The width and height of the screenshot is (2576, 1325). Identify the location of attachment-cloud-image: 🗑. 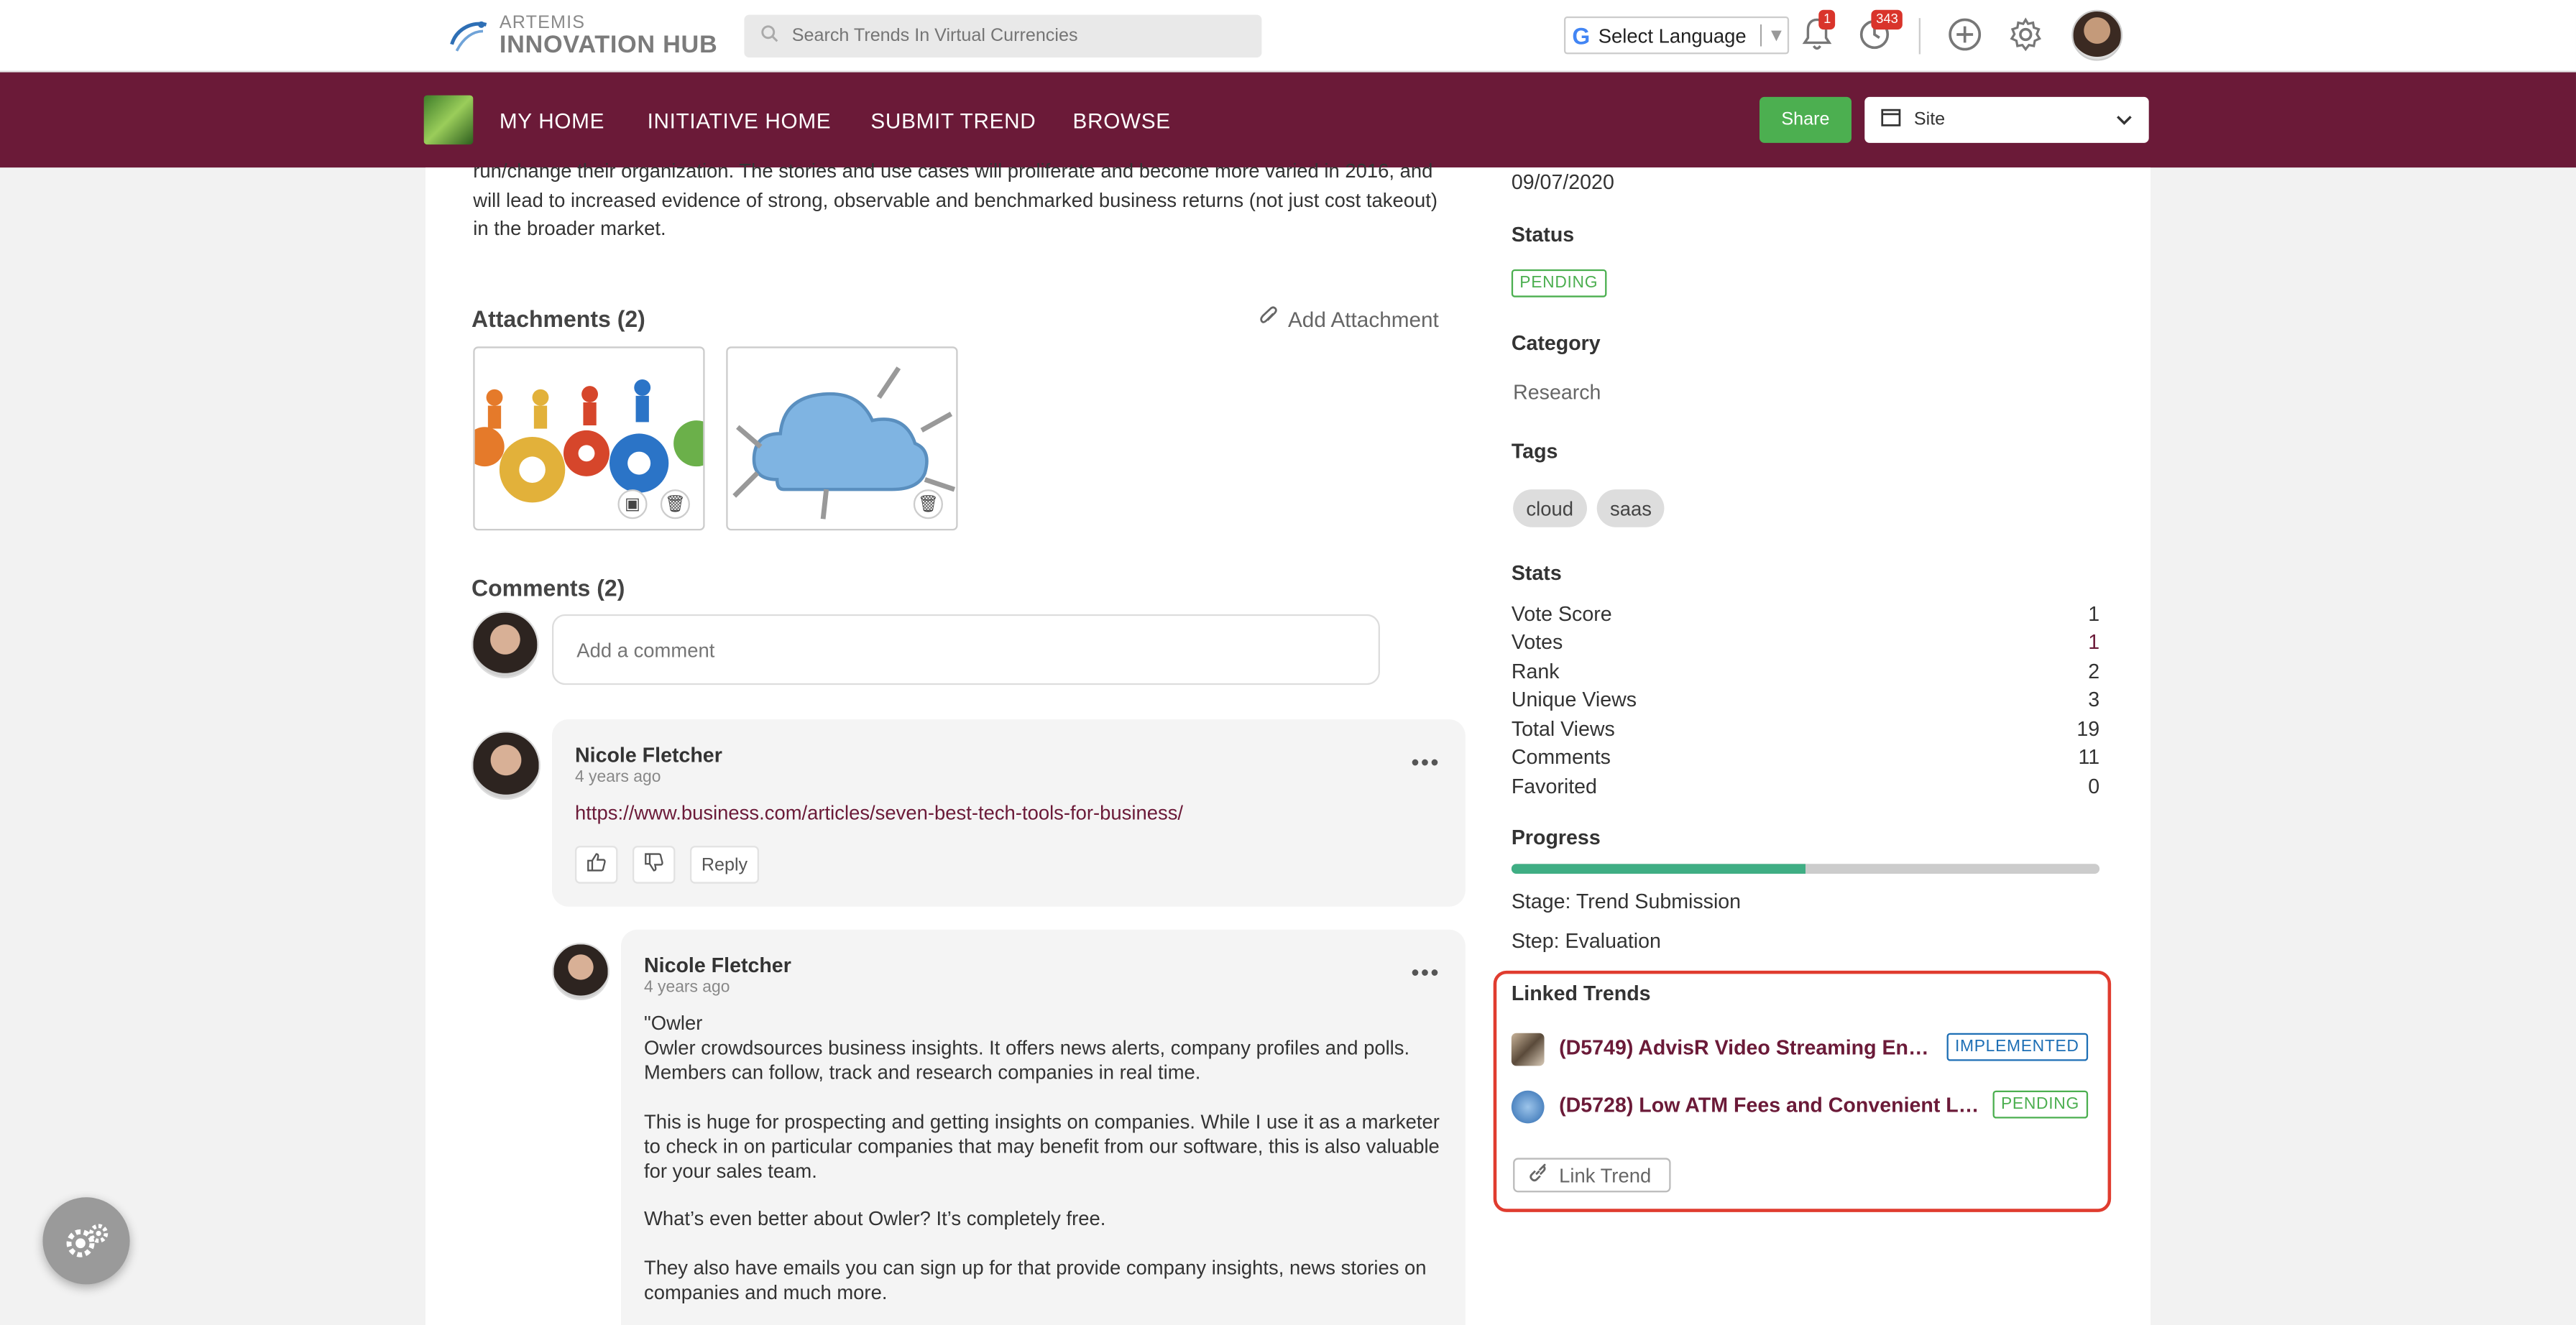
(842, 439).